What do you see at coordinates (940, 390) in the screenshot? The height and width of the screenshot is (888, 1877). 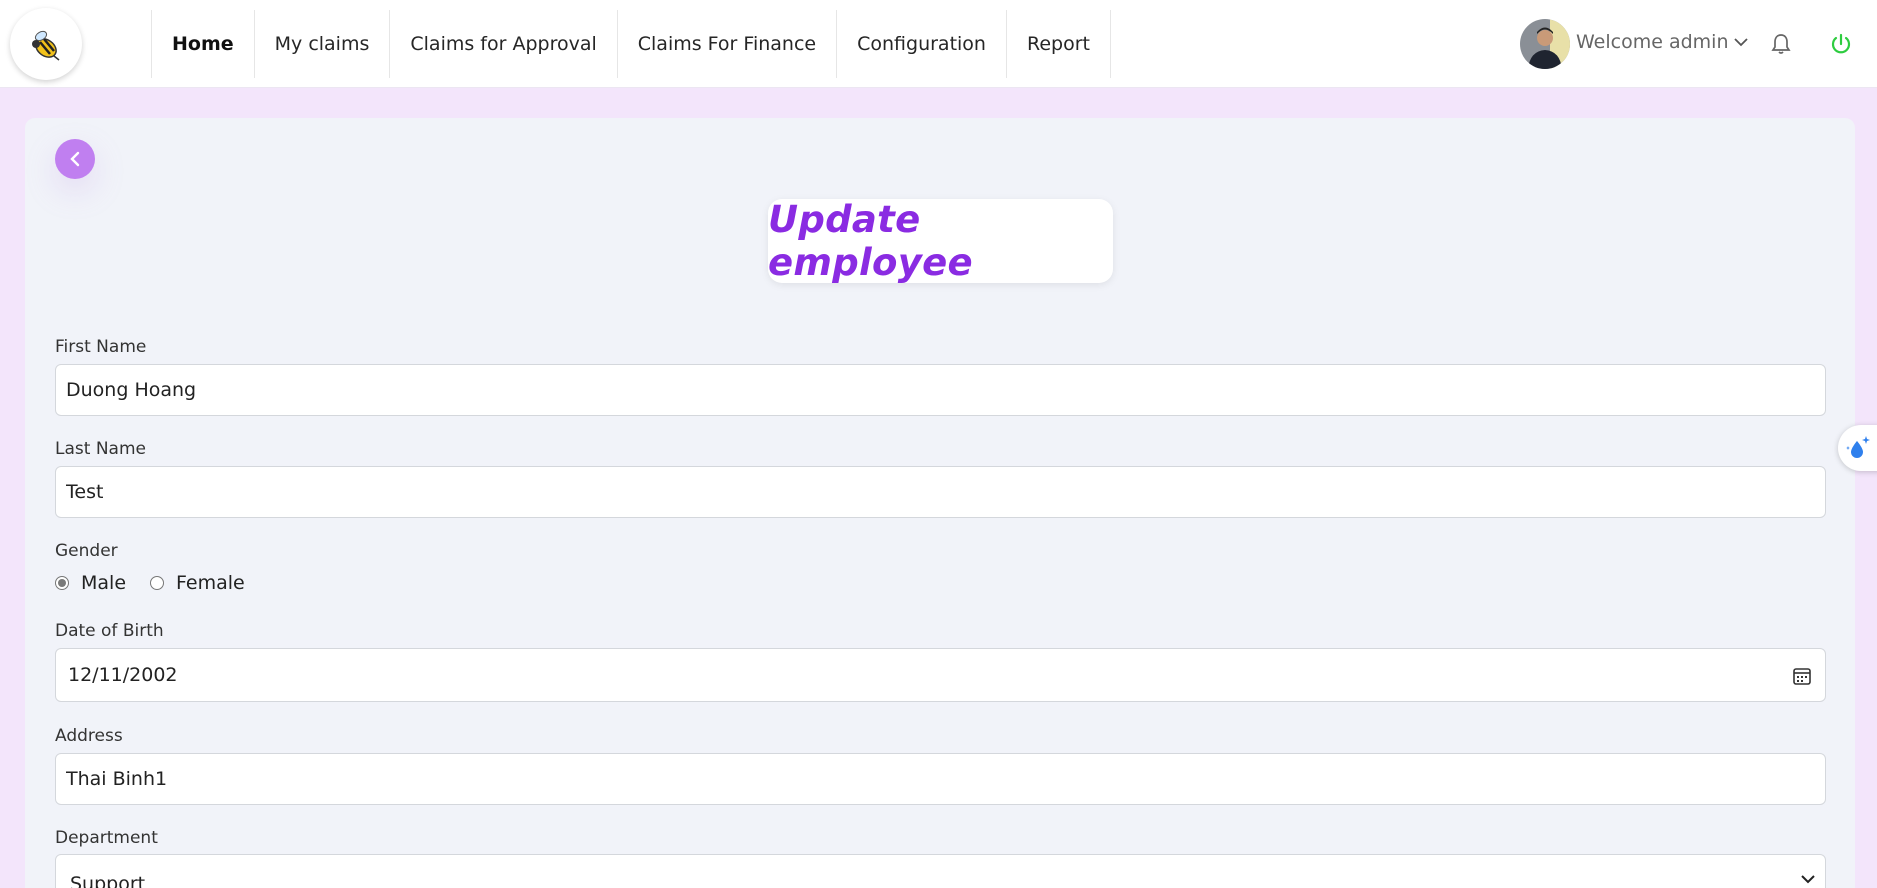 I see `first-name-field` at bounding box center [940, 390].